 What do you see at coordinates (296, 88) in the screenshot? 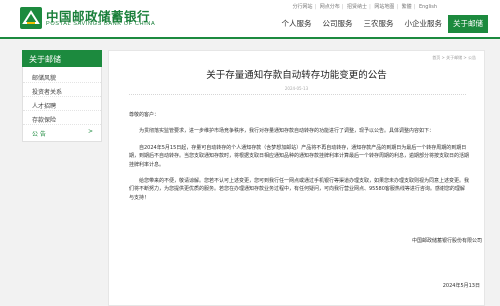
I see `publish-date: 2024-05-13` at bounding box center [296, 88].